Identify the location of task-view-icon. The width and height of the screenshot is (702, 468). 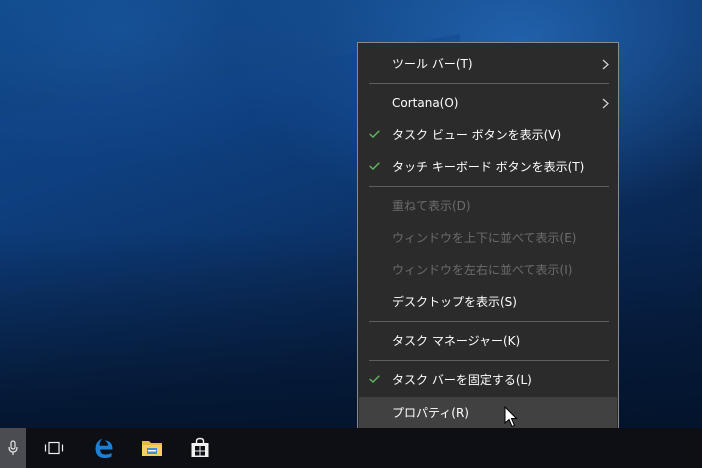
(54, 448).